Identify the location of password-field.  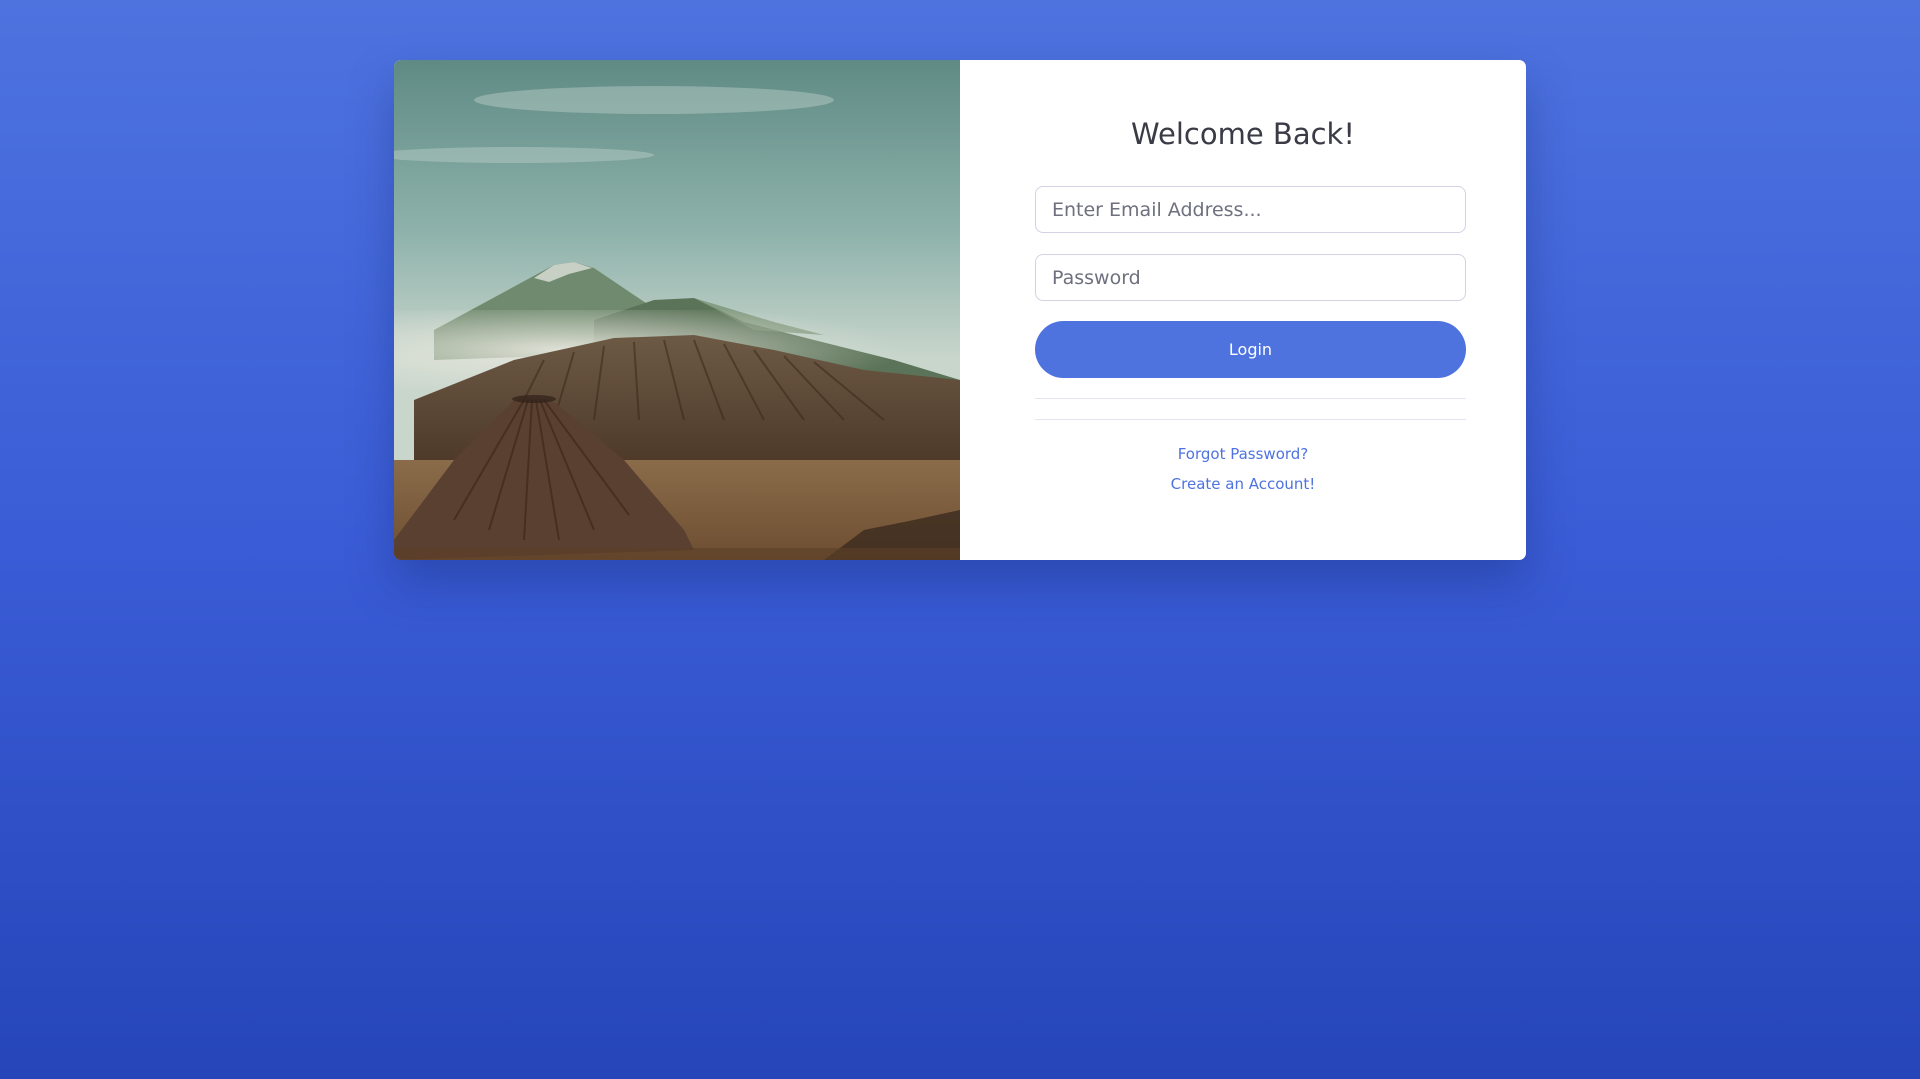
(1250, 277).